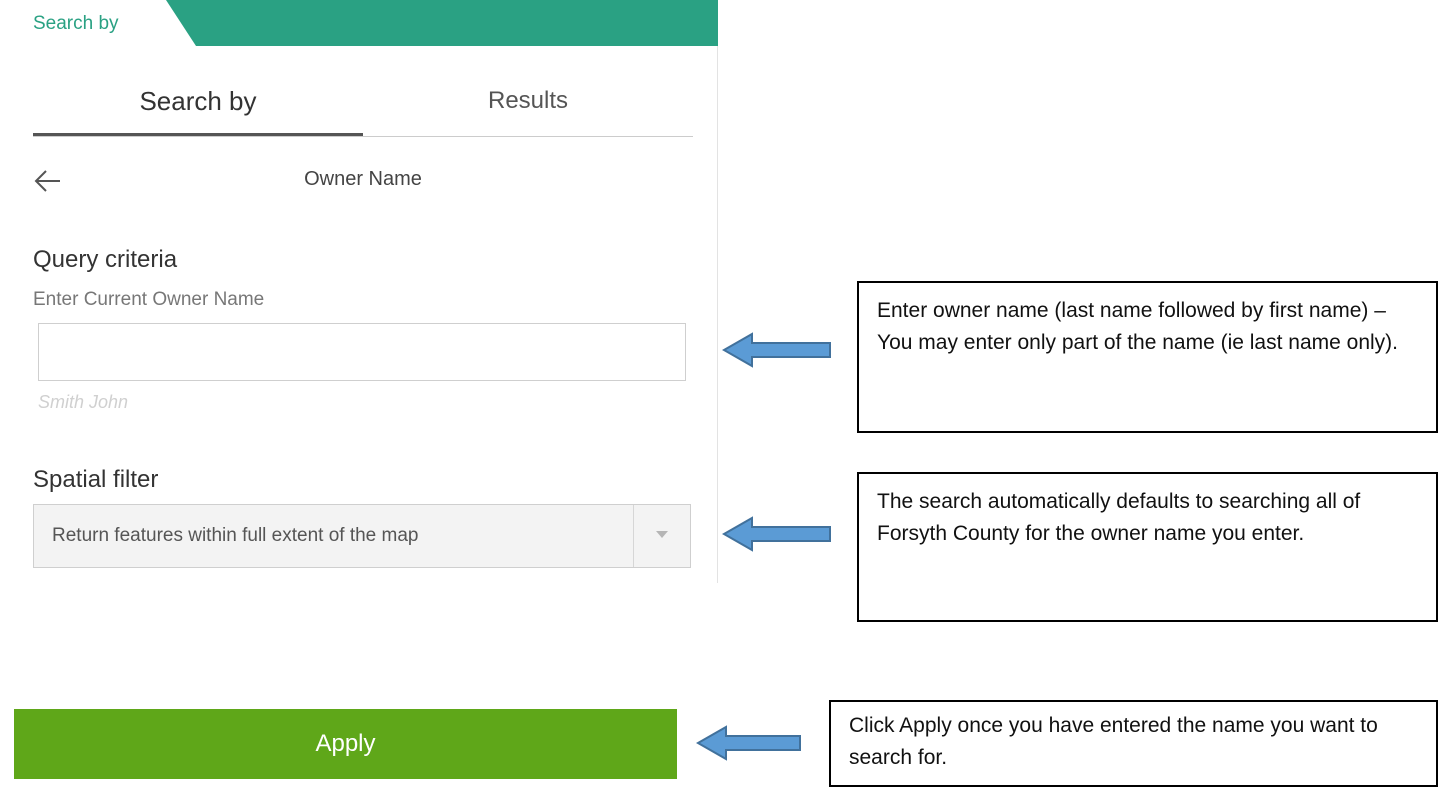 This screenshot has height=787, width=1440. I want to click on query-name-title: Owner Name, so click(363, 179).